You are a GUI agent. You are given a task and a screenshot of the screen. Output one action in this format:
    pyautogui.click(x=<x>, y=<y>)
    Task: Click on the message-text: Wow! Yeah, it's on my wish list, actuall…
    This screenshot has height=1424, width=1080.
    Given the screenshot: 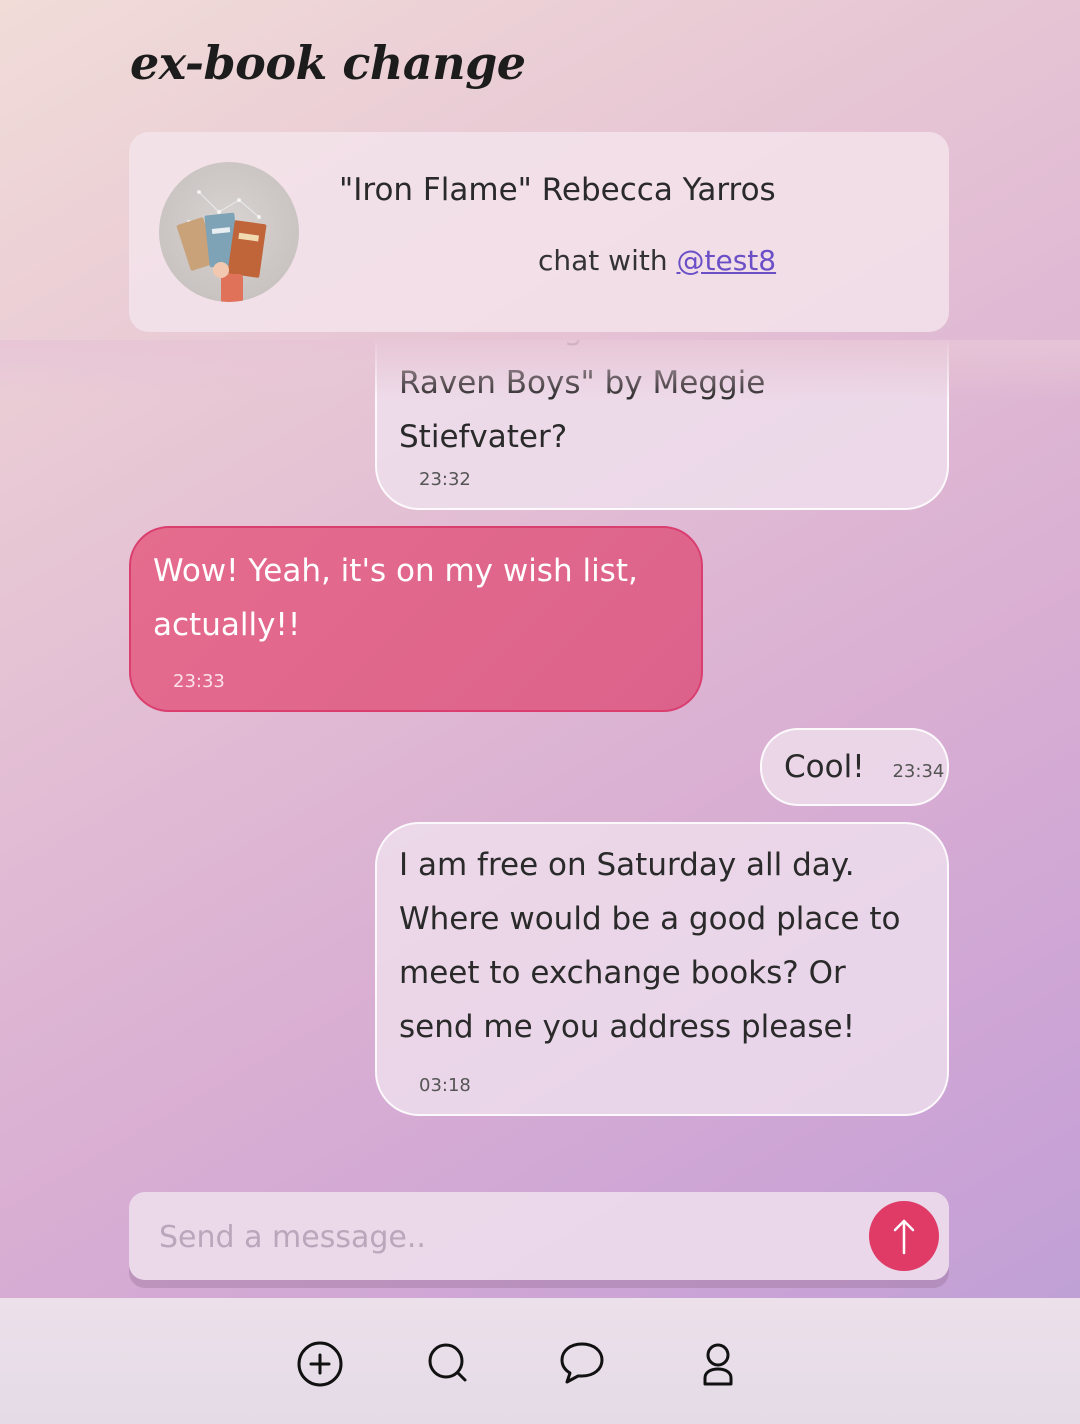 What is the action you would take?
    pyautogui.click(x=395, y=598)
    